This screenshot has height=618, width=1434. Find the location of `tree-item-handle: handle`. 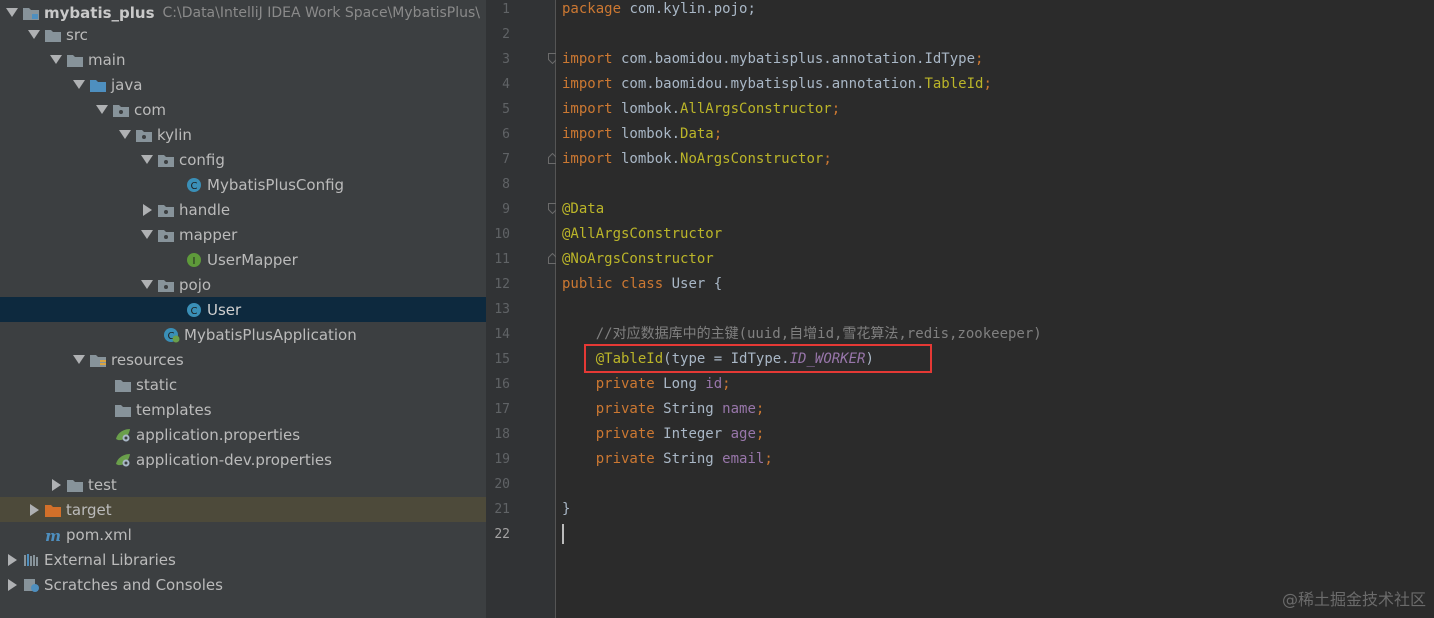

tree-item-handle: handle is located at coordinates (243, 209).